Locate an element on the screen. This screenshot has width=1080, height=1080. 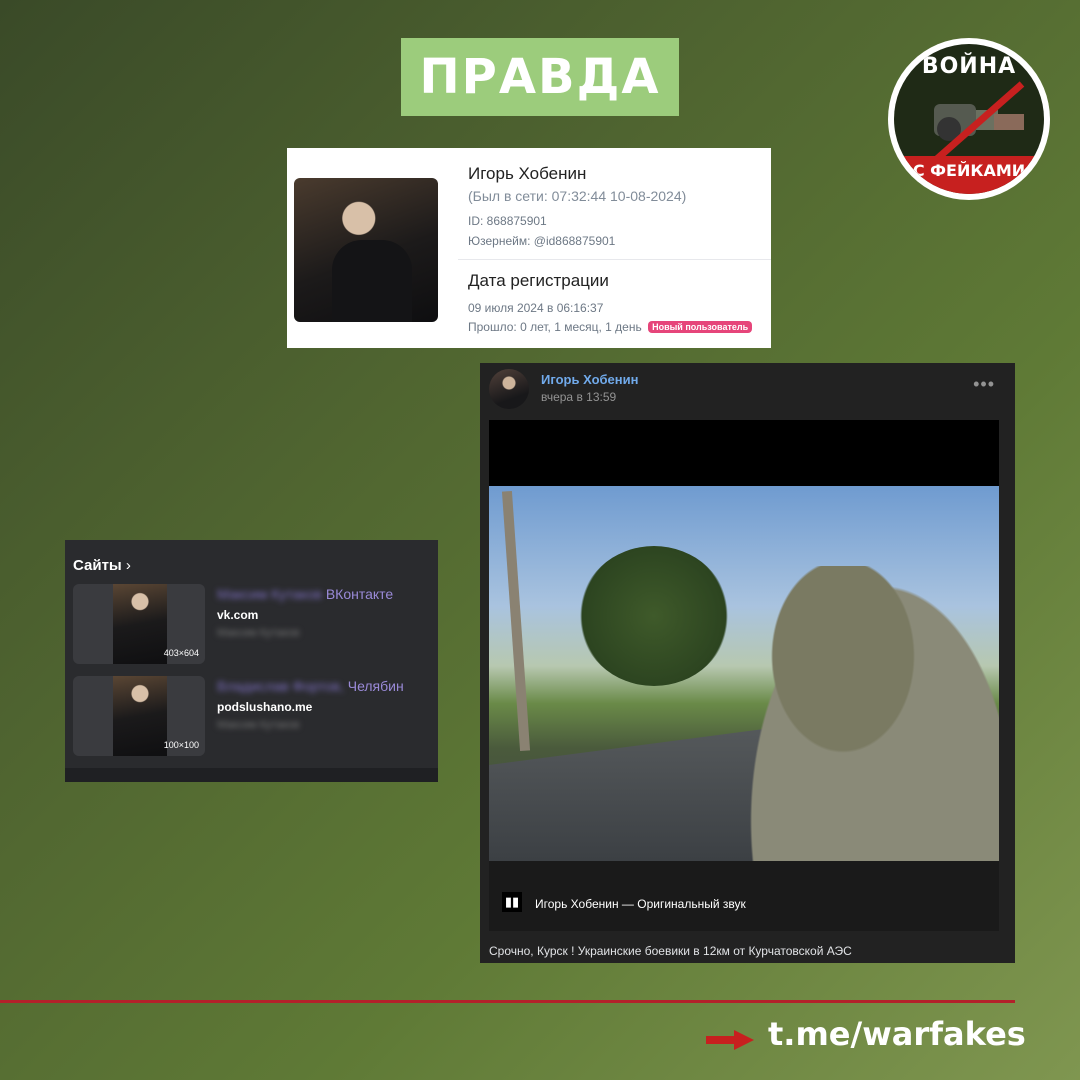
profile-photo is located at coordinates (366, 250).